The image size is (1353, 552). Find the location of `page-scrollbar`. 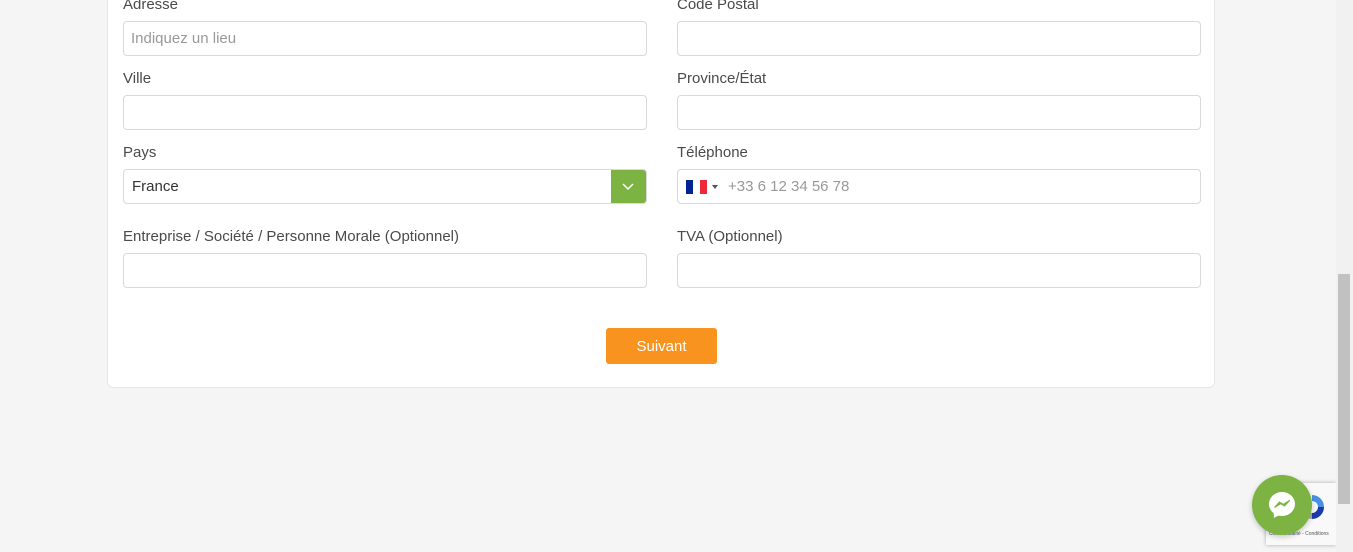

page-scrollbar is located at coordinates (1344, 276).